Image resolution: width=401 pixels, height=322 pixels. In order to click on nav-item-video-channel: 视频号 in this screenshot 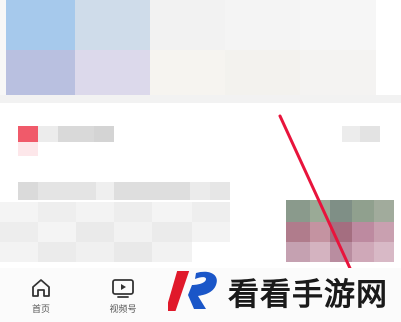, I will do `click(123, 295)`.